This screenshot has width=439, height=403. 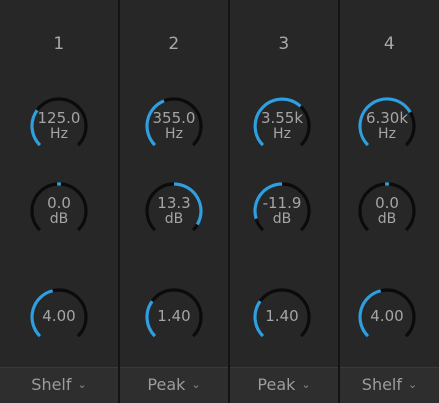 I want to click on gain-value: 13.3, so click(x=174, y=203).